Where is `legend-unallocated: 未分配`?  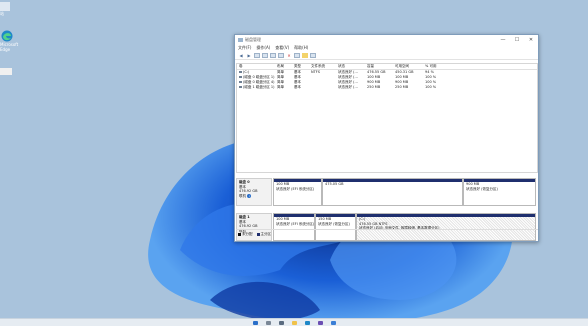
legend-unallocated: 未分配 is located at coordinates (247, 233).